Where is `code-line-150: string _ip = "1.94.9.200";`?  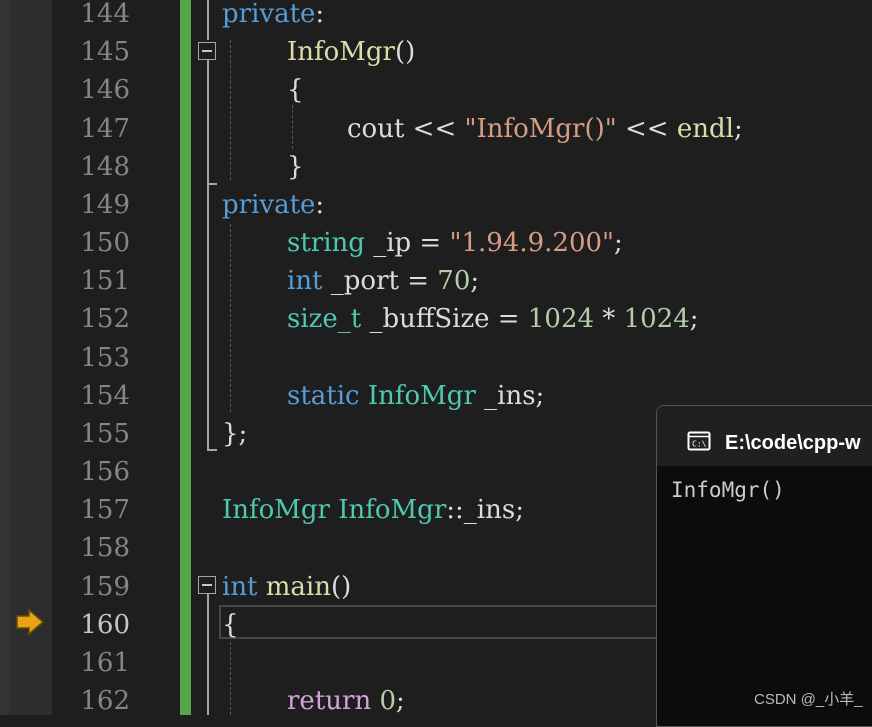
code-line-150: string _ip = "1.94.9.200"; is located at coordinates (455, 243).